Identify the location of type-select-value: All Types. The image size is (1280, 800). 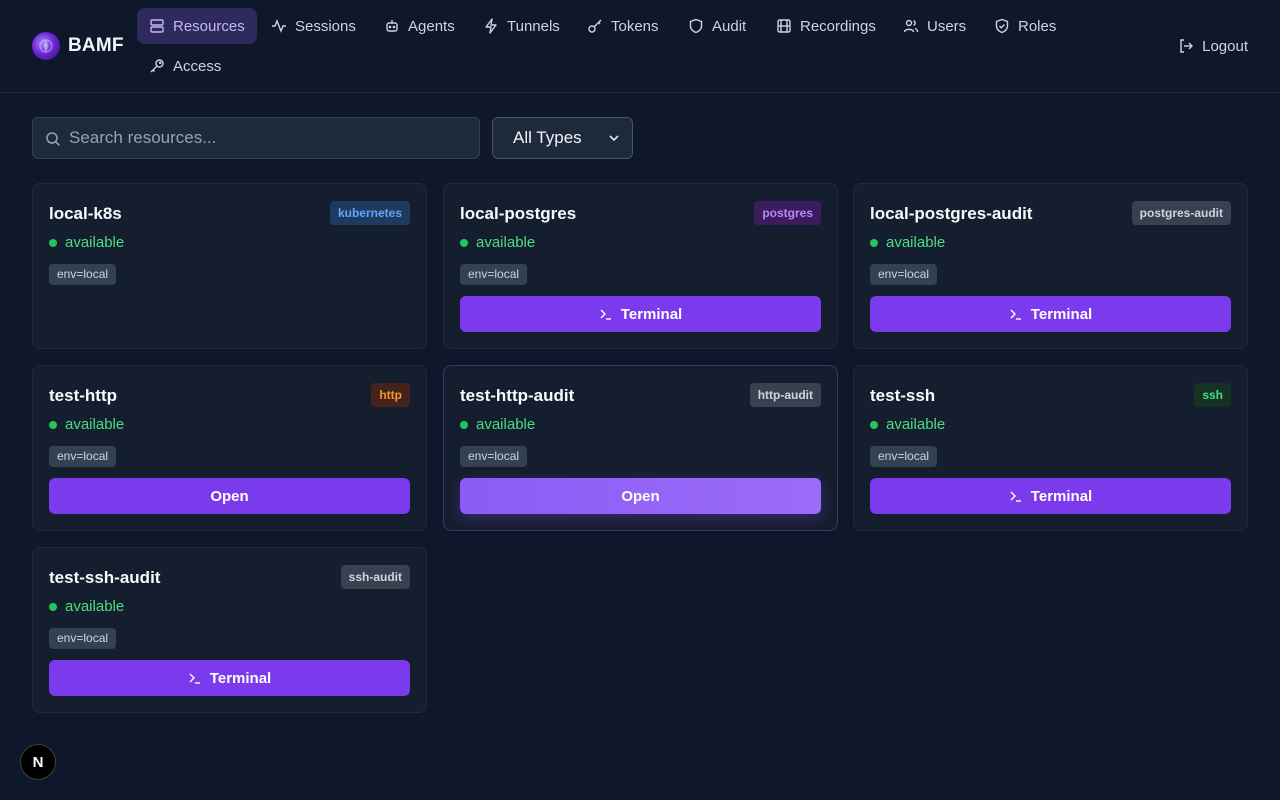
(547, 137).